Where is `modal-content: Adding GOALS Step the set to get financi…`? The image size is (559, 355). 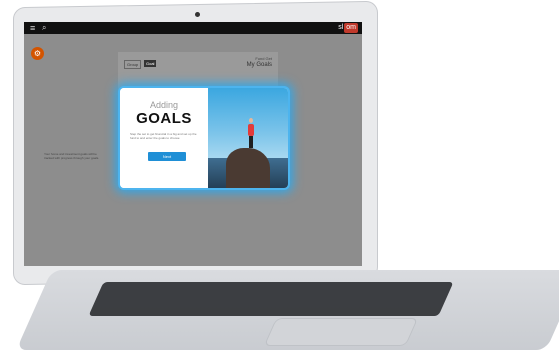 modal-content: Adding GOALS Step the set to get financi… is located at coordinates (164, 138).